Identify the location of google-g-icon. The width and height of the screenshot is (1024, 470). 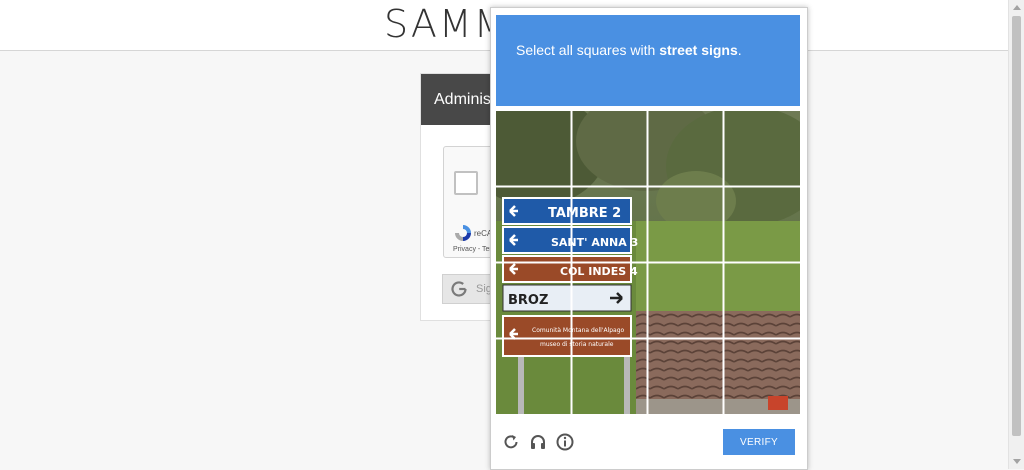
(459, 289).